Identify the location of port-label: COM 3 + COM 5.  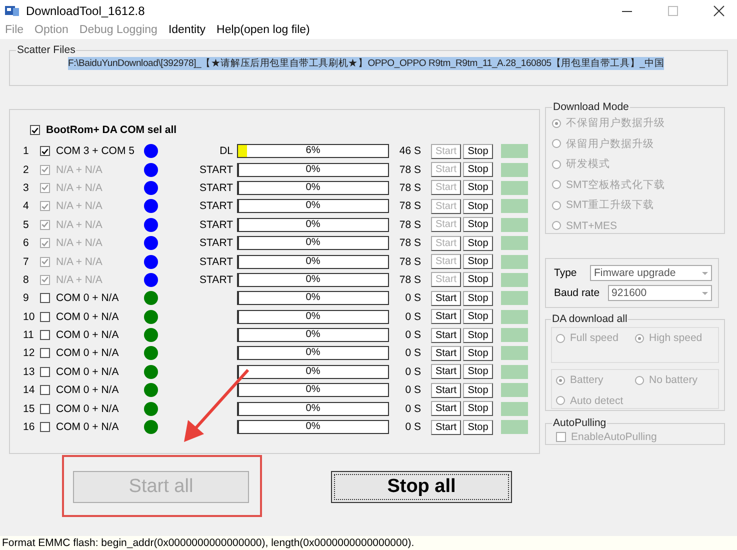
(96, 151).